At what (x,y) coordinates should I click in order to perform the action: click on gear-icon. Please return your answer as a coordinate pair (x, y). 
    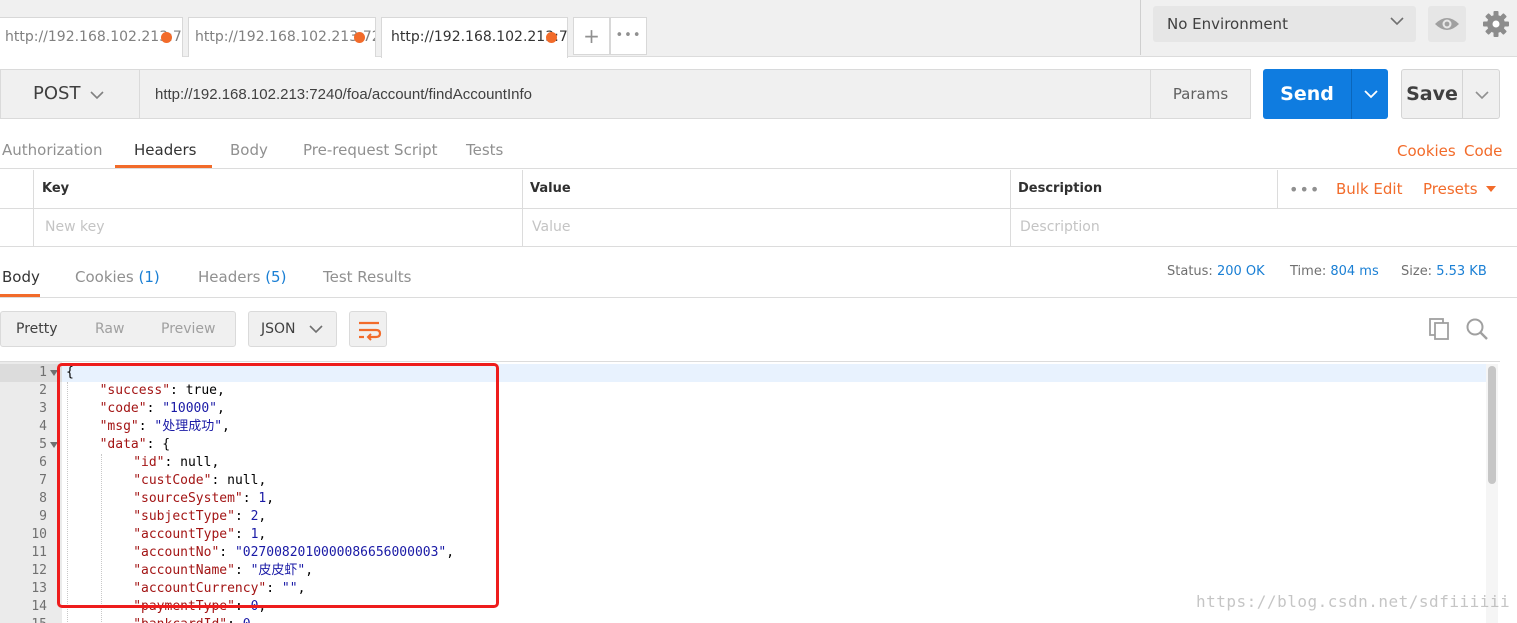
    Looking at the image, I should click on (1496, 24).